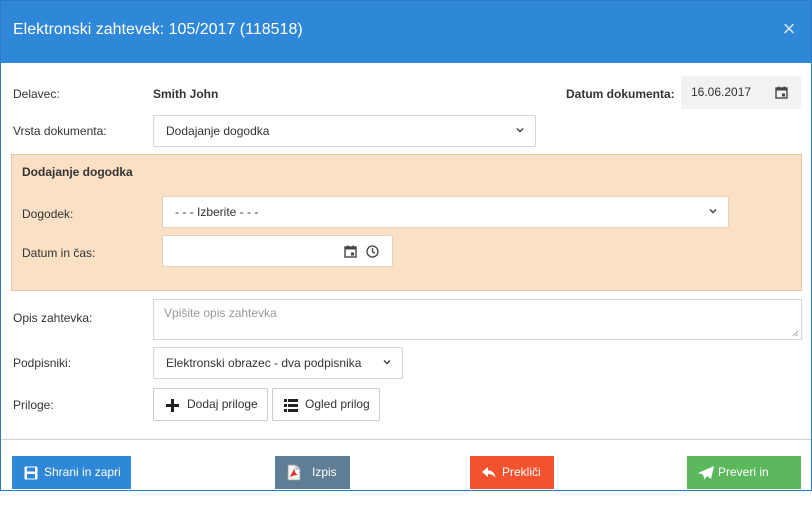 This screenshot has width=812, height=522. Describe the element at coordinates (31, 473) in the screenshot. I see `save-icon` at that location.